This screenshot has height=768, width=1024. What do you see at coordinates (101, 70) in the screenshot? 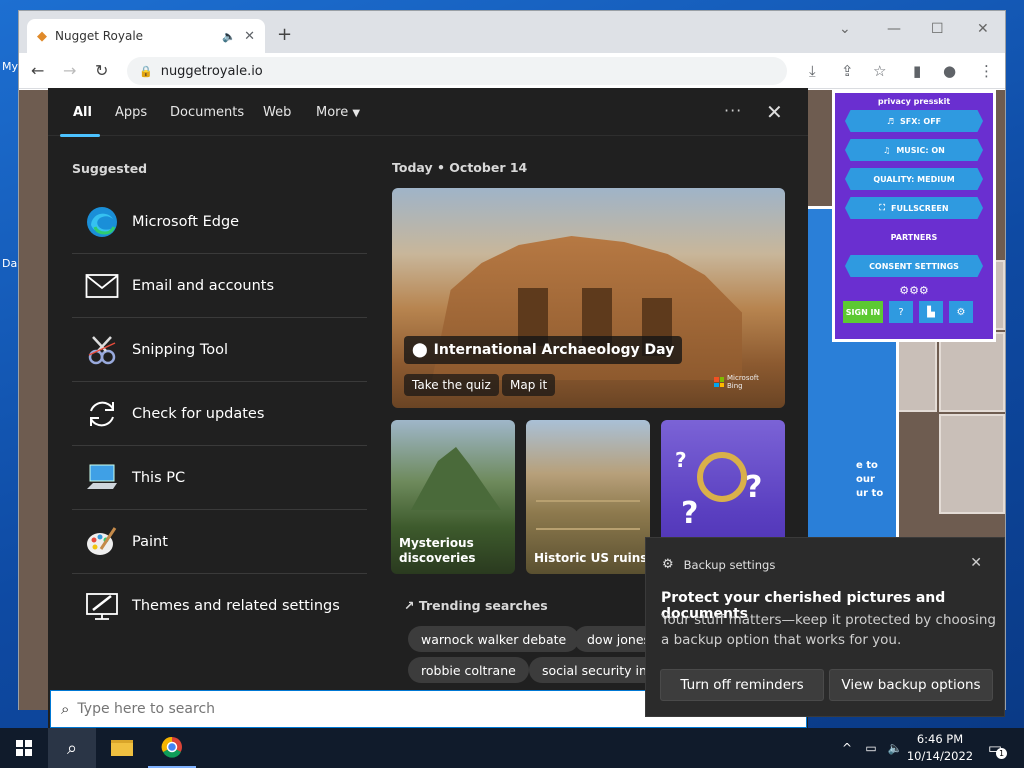
I see `reload-icon: ↻` at bounding box center [101, 70].